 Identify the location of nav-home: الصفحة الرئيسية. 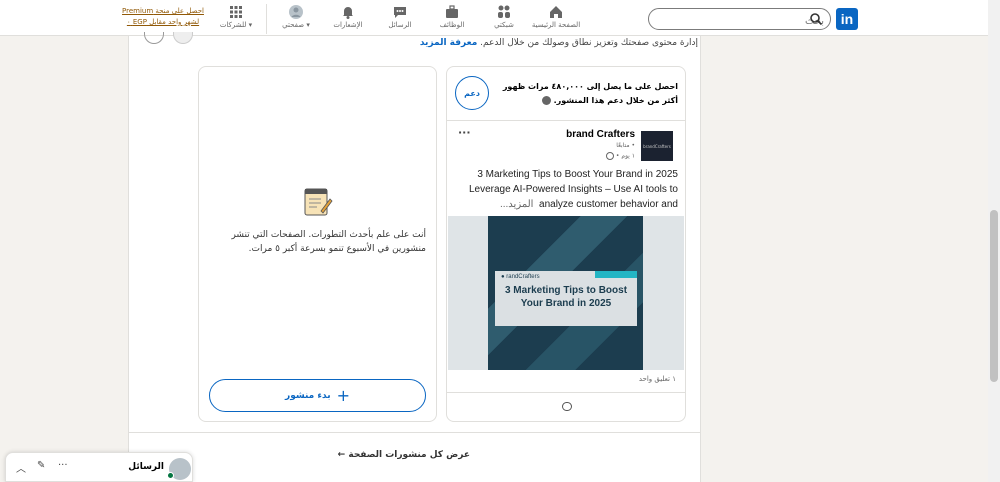
(556, 19).